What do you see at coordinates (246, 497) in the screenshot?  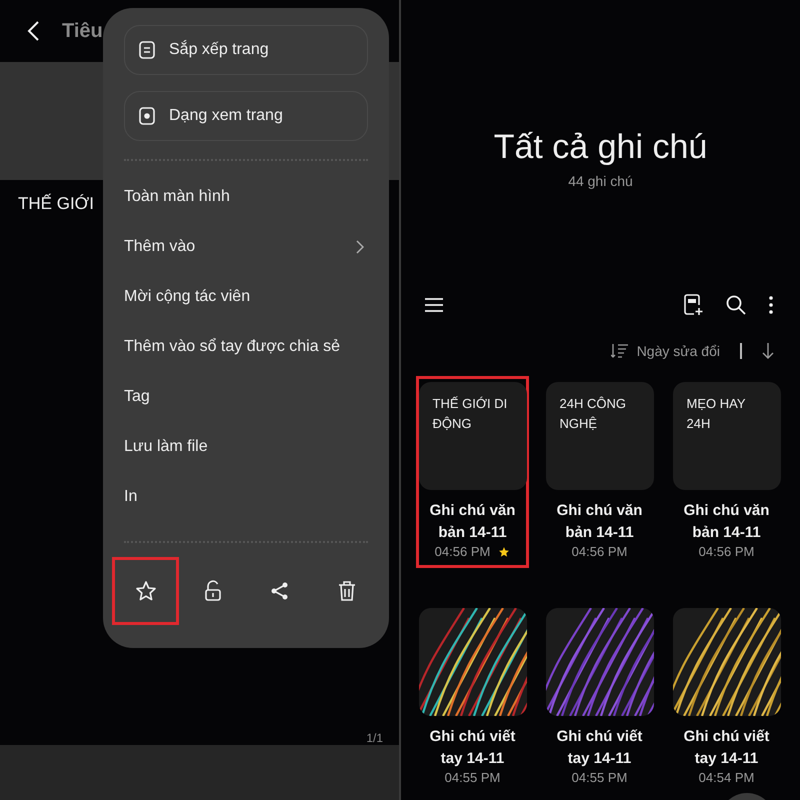 I see `menu-item: In` at bounding box center [246, 497].